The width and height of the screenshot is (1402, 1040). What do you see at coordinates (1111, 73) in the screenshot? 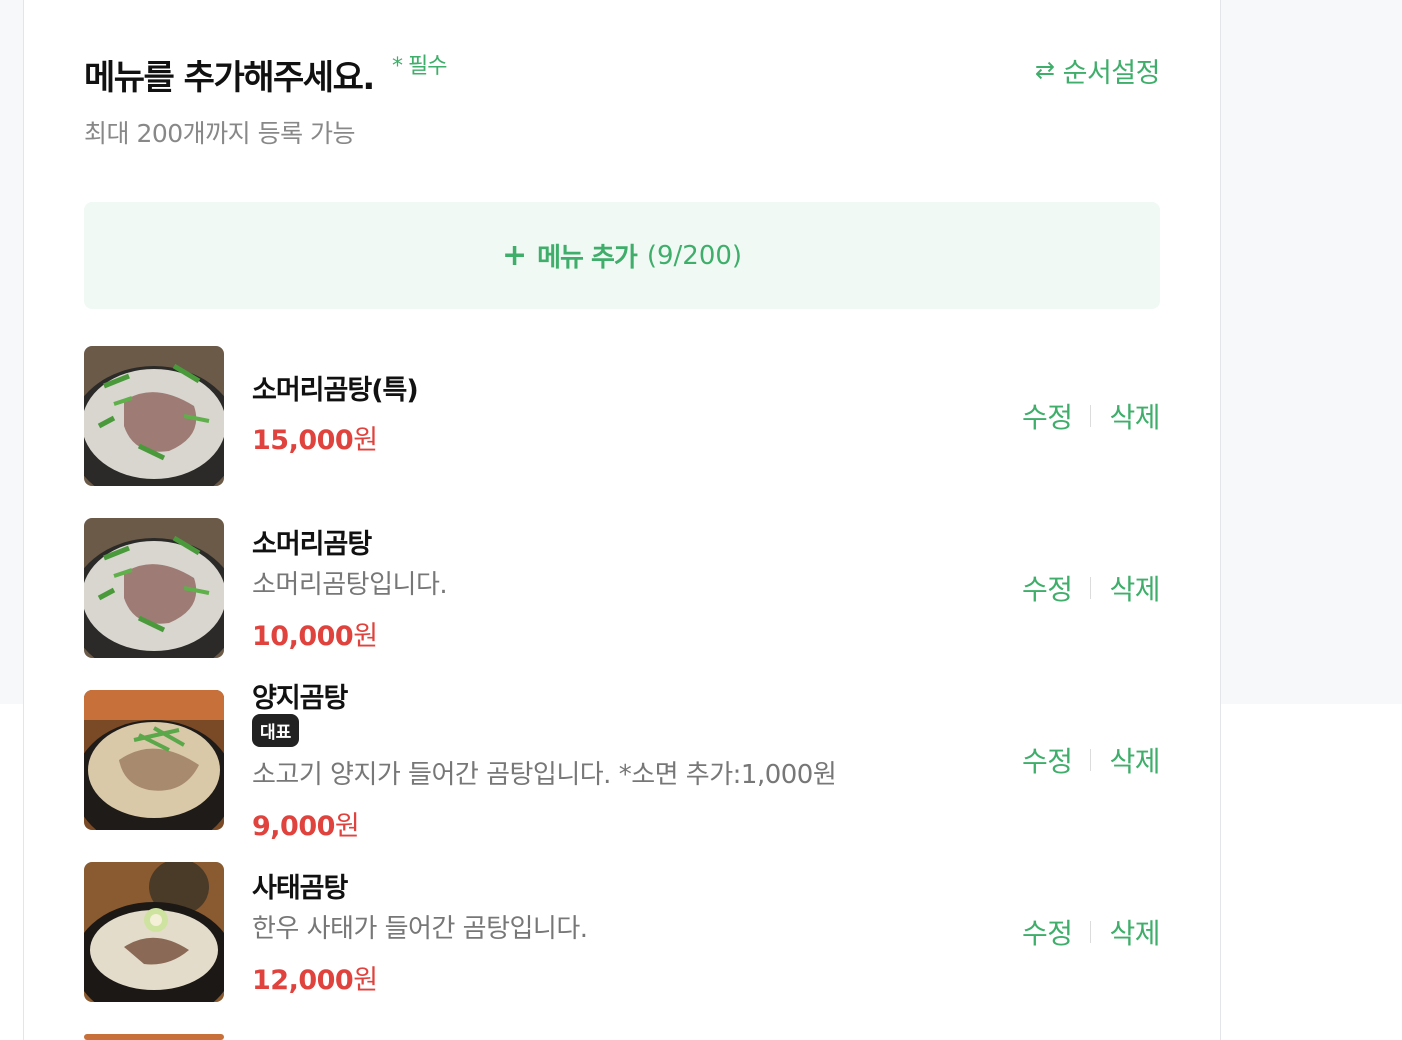
I see `order-setting-label: 순서설정` at bounding box center [1111, 73].